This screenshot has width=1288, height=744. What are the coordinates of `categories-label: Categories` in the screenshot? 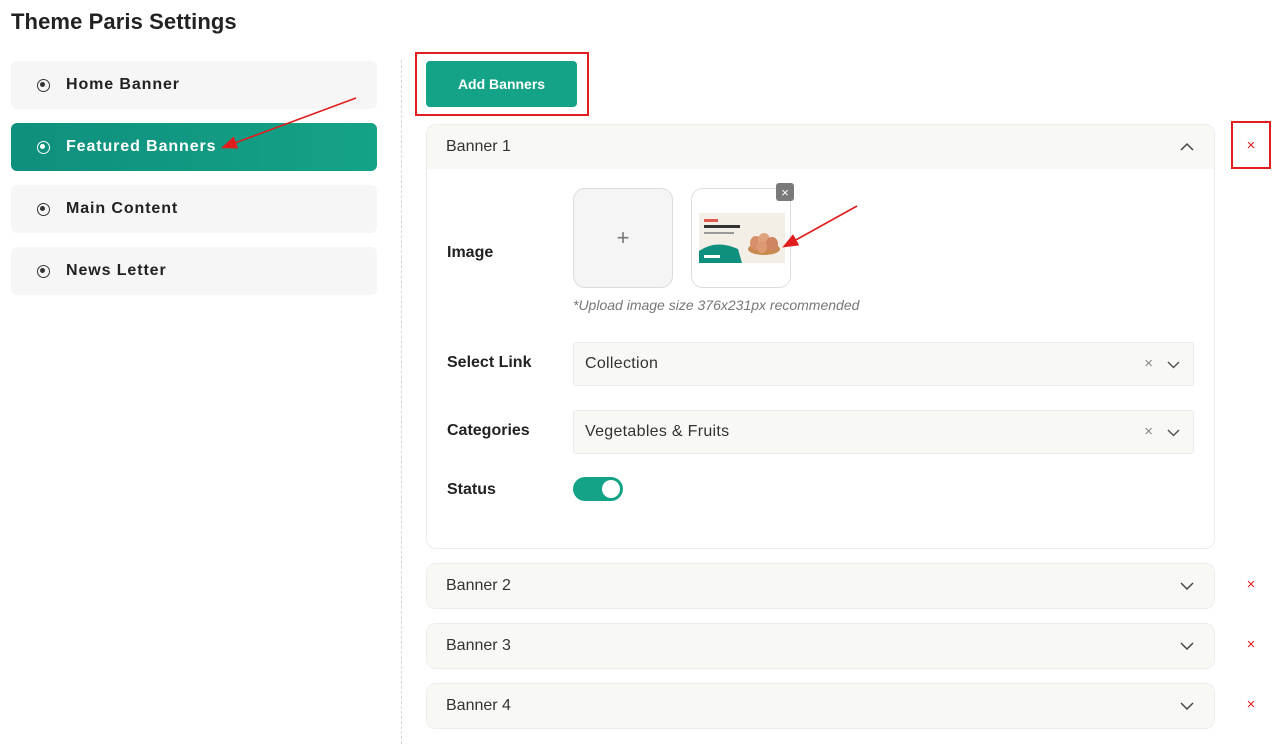 It's located at (488, 430).